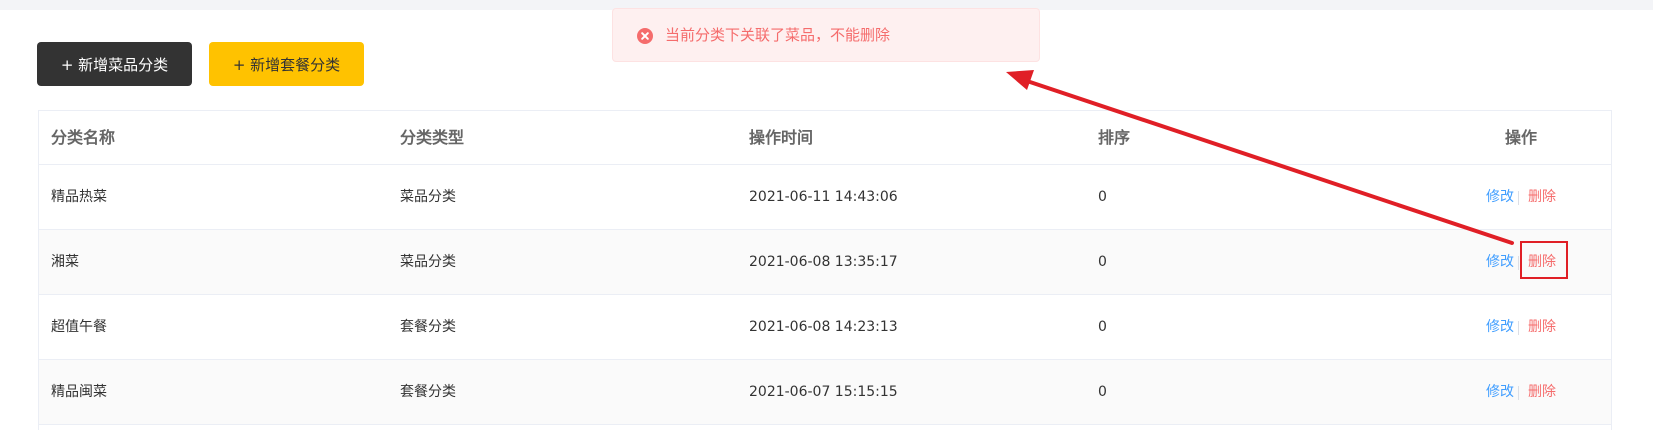 The width and height of the screenshot is (1653, 430). What do you see at coordinates (1114, 137) in the screenshot?
I see `header-sort: 排序` at bounding box center [1114, 137].